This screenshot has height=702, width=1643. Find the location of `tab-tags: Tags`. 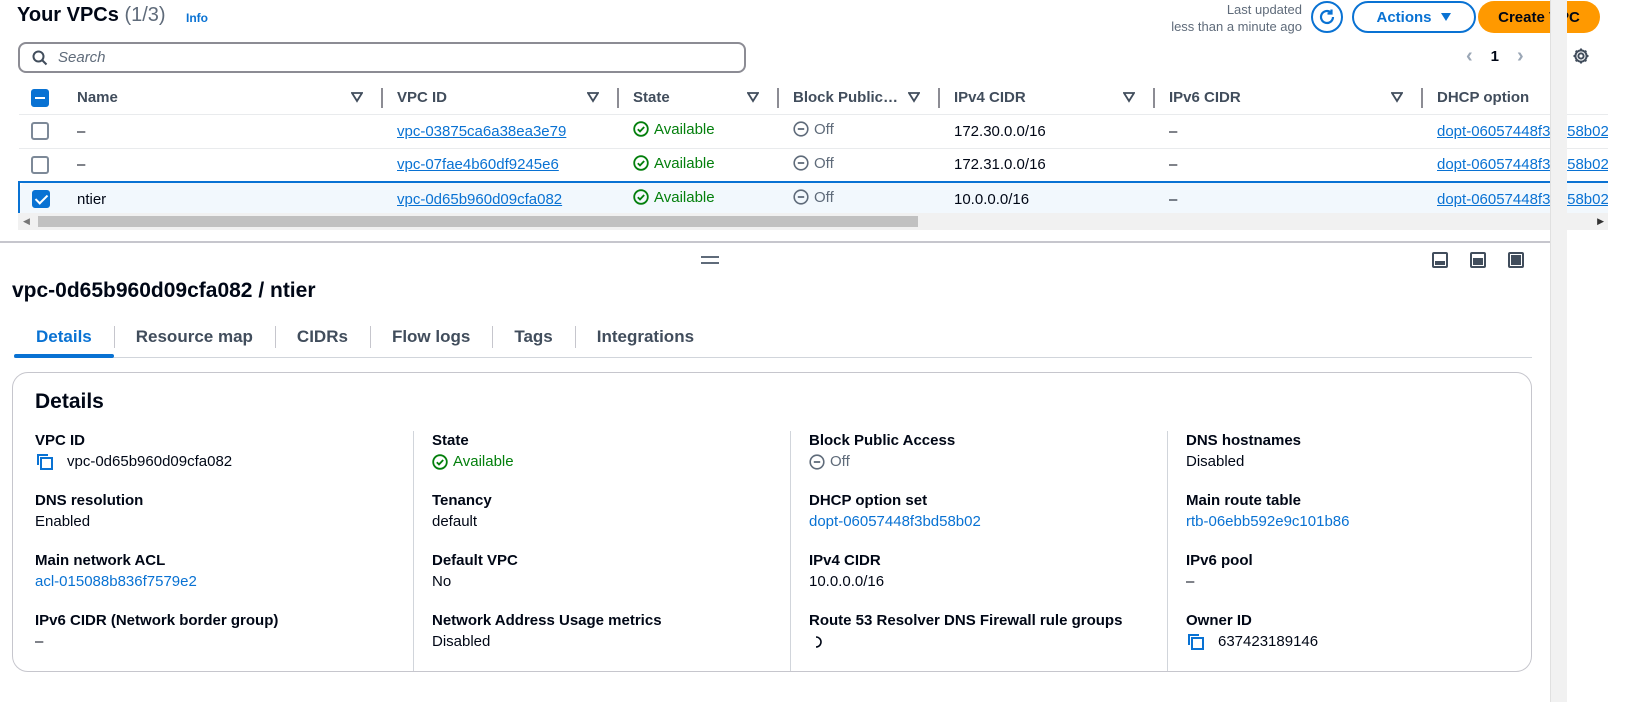

tab-tags: Tags is located at coordinates (533, 338).